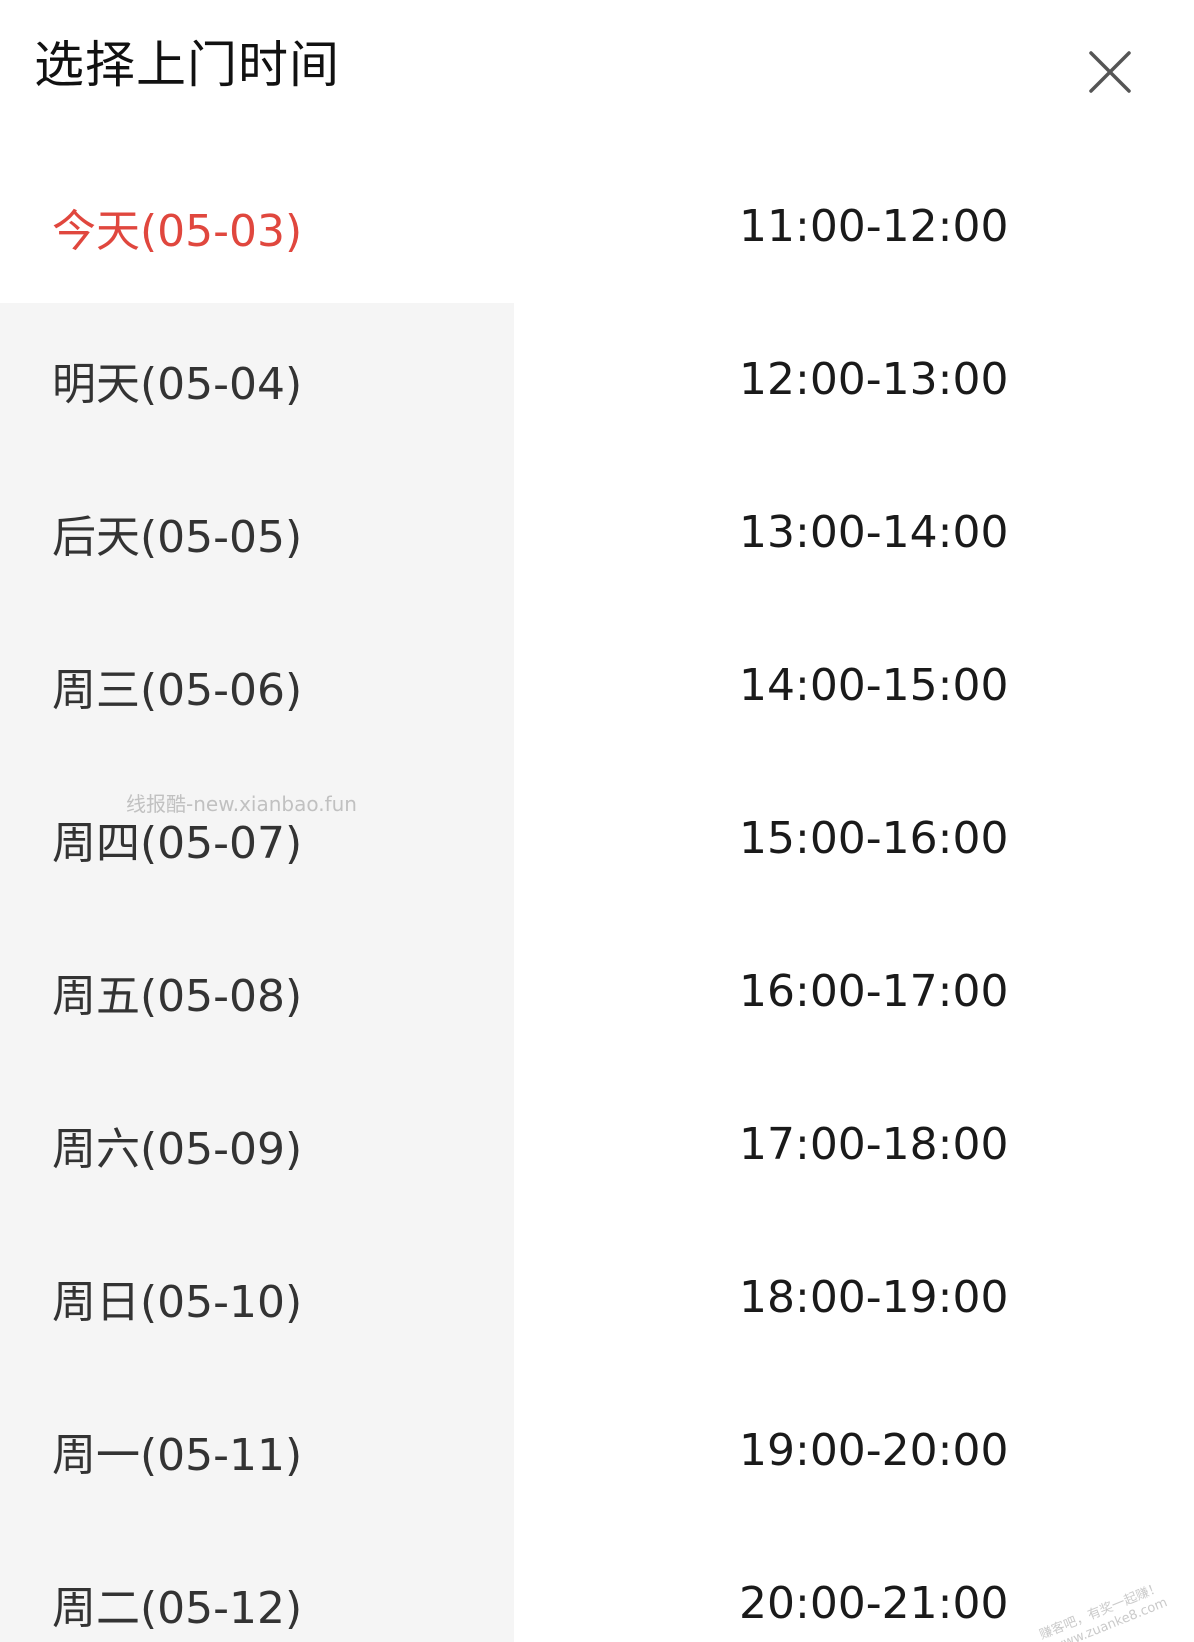 This screenshot has height=1642, width=1194. I want to click on date-item: 周六(05-09), so click(257, 1144).